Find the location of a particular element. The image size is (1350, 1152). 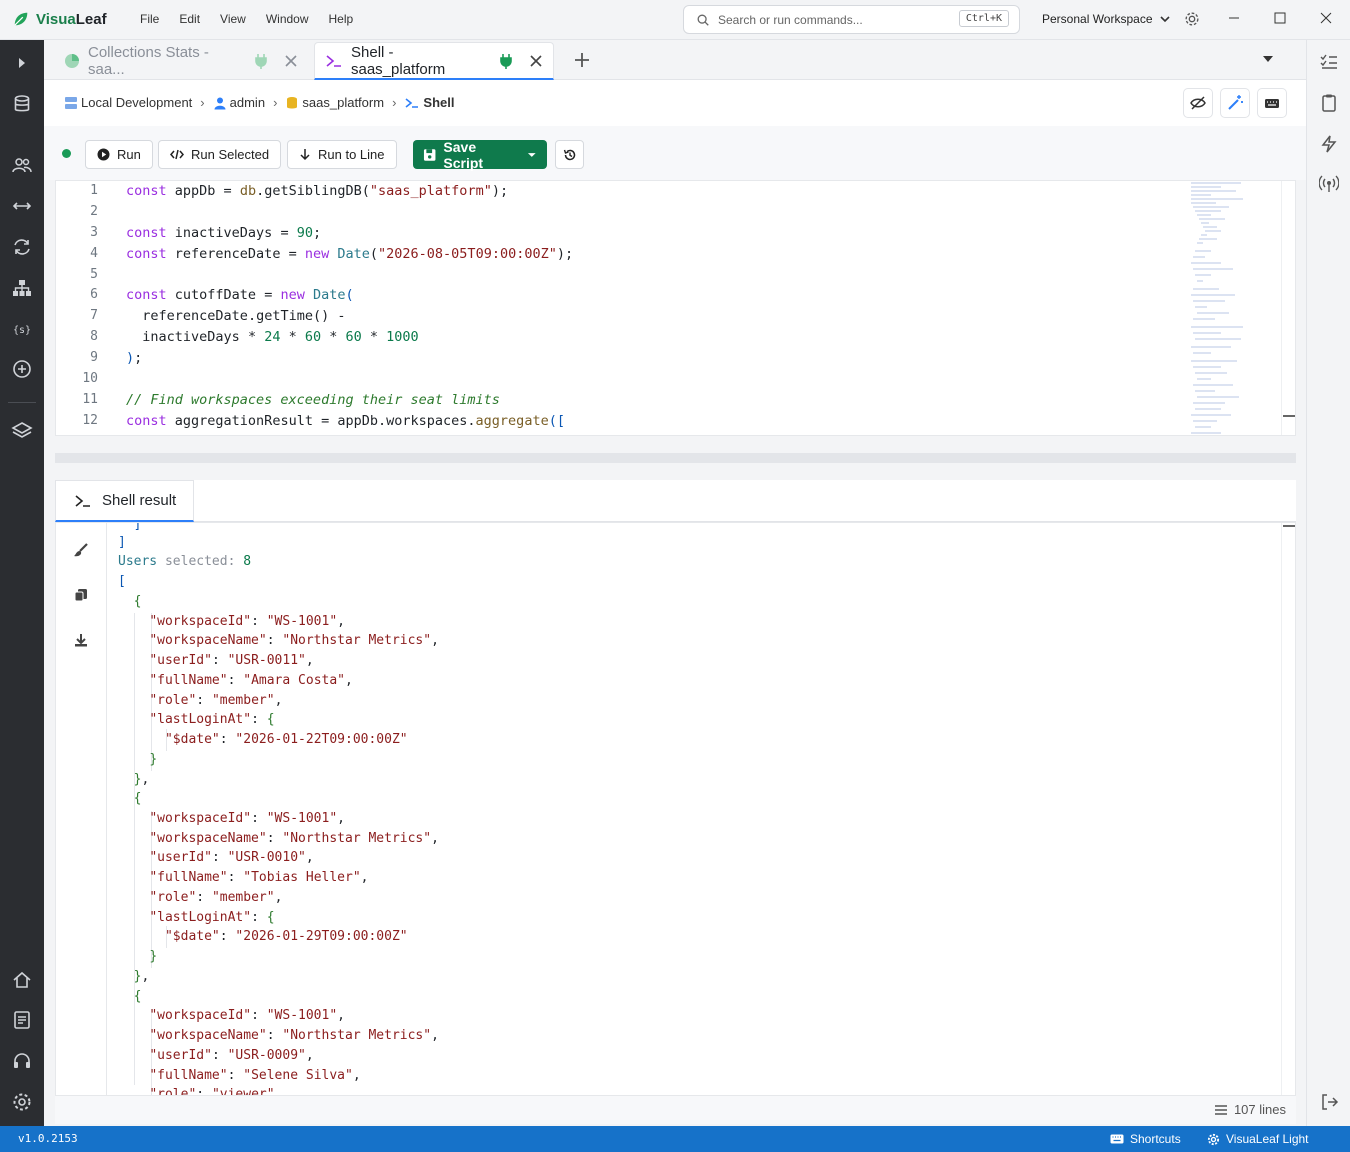

tab-shell-result: Shell result is located at coordinates (124, 501).